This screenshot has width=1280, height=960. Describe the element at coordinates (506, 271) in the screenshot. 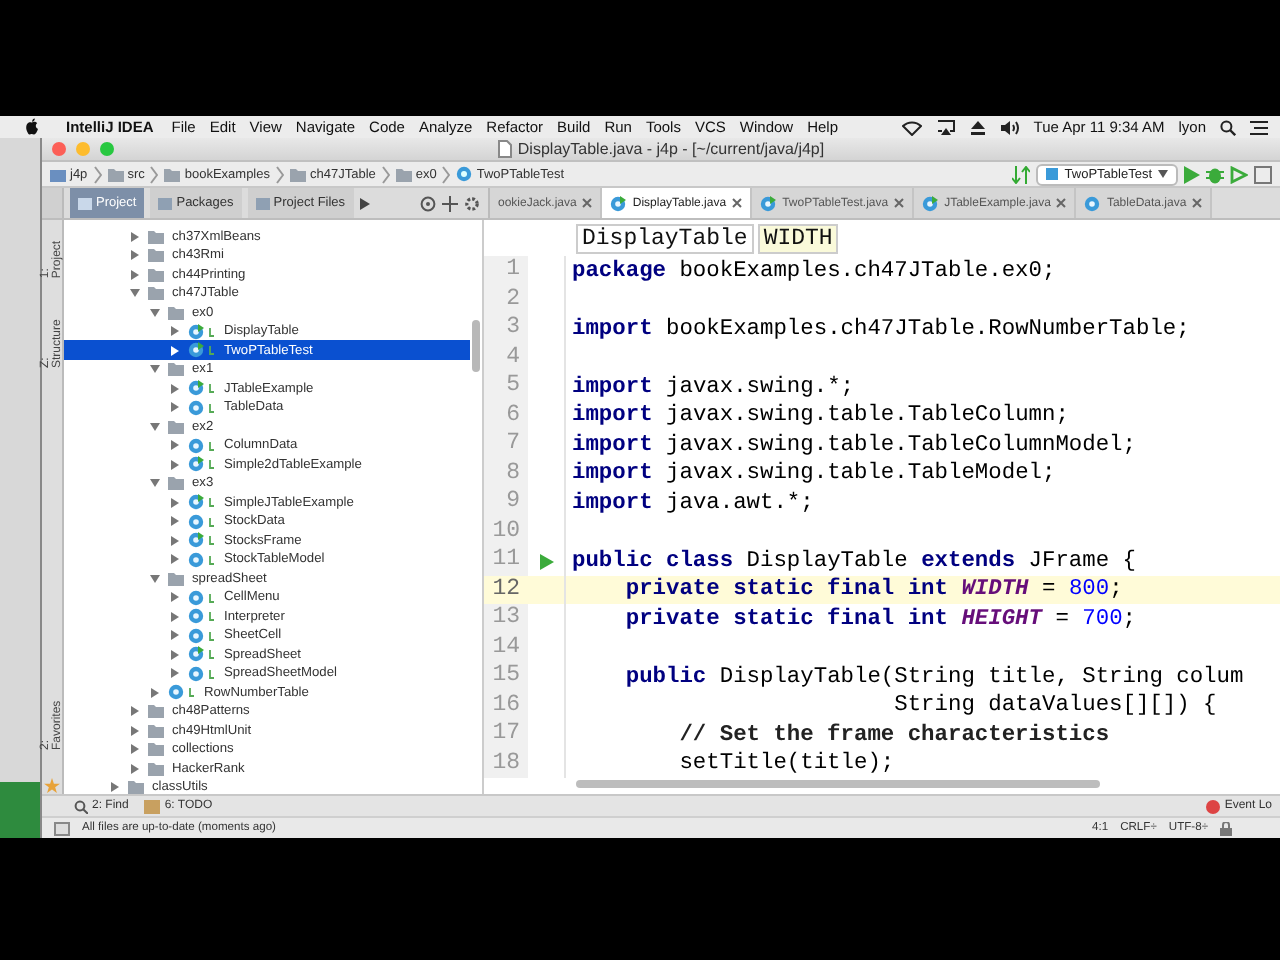

I see `line-number: 1` at that location.